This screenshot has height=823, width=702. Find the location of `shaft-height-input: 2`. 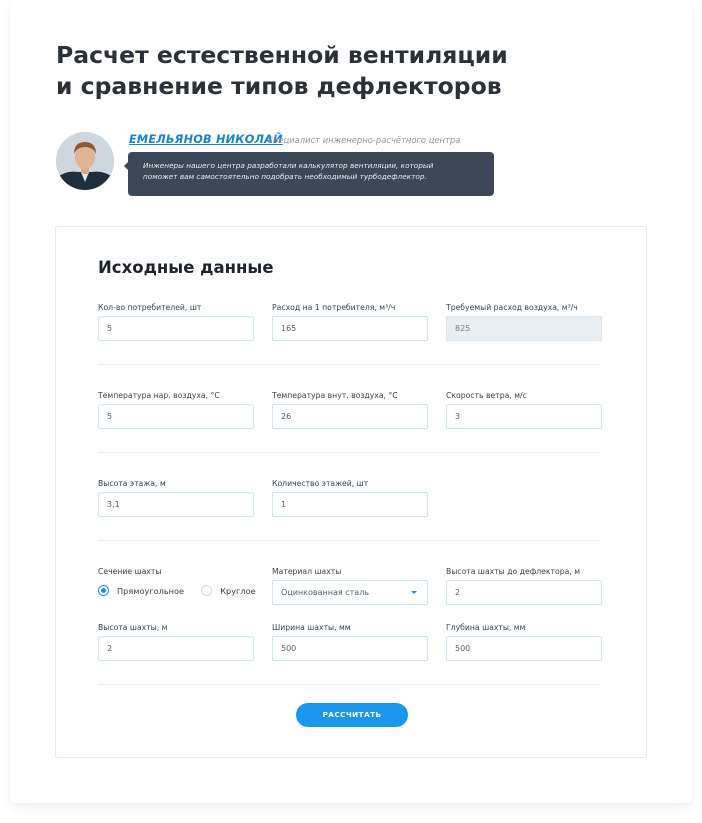

shaft-height-input: 2 is located at coordinates (176, 648).